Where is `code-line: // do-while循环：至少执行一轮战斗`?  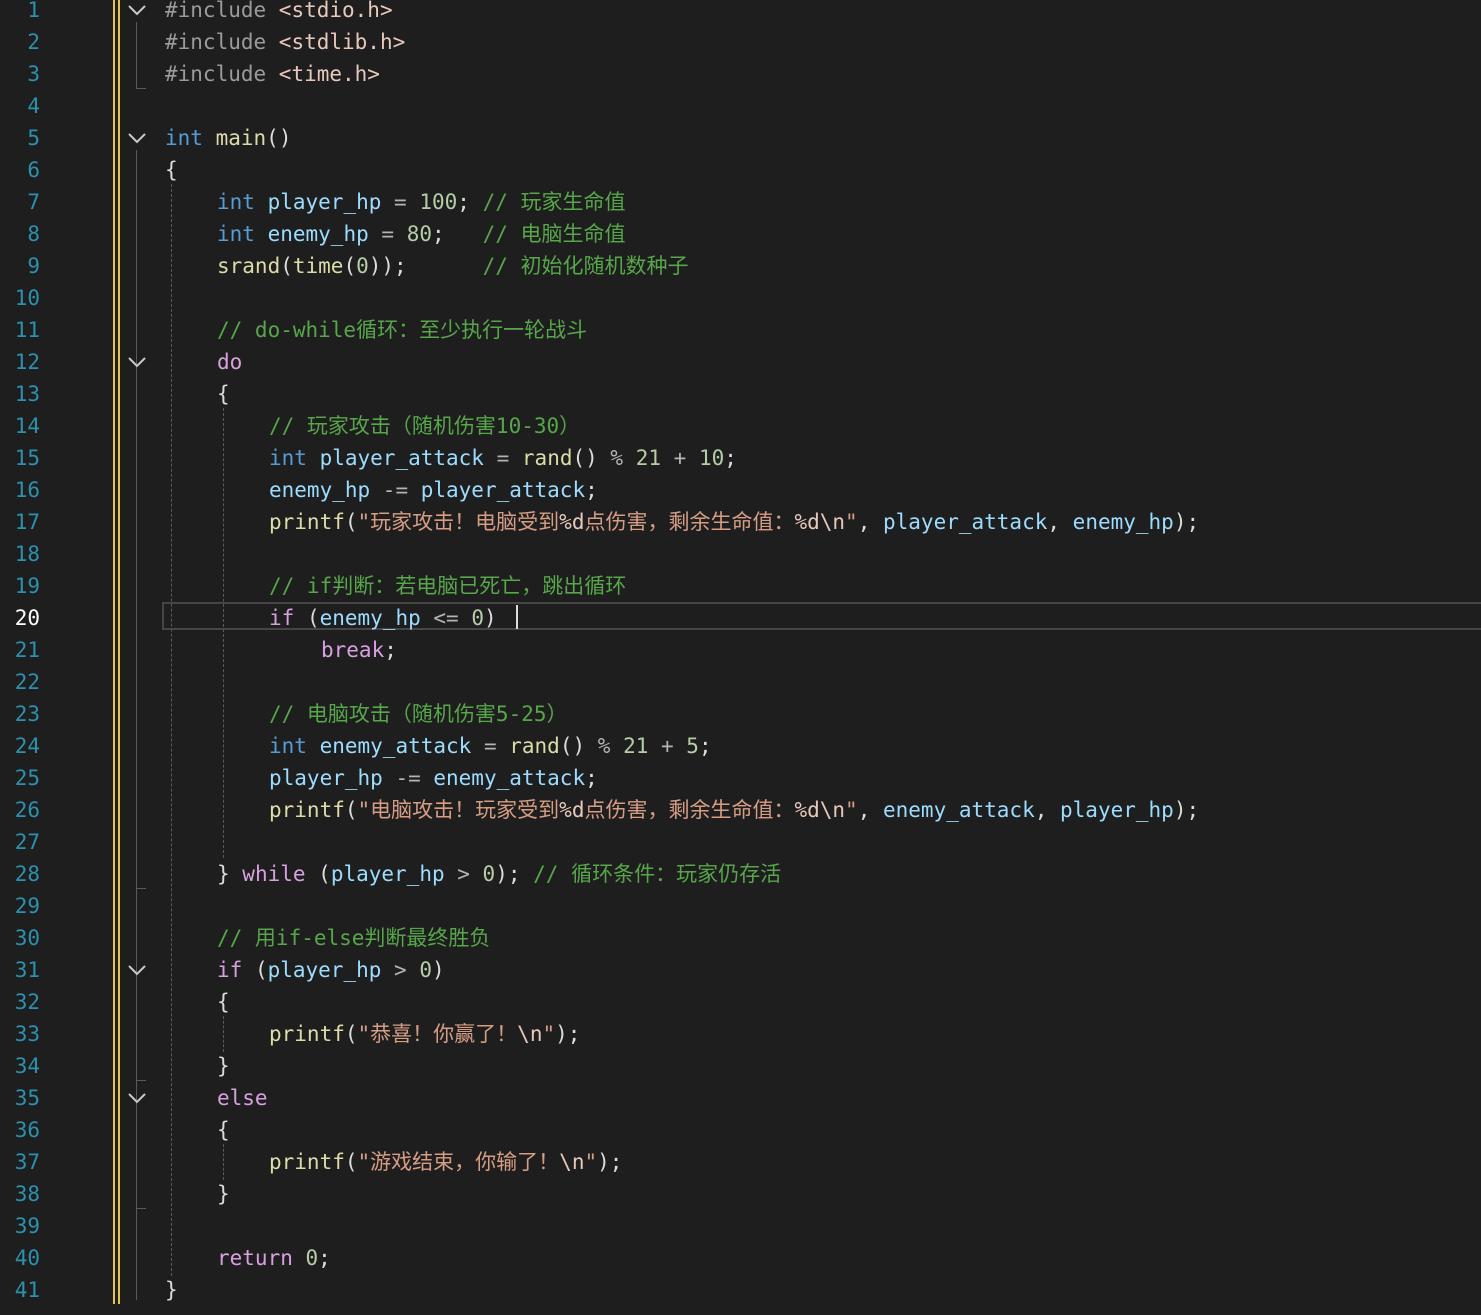
code-line: // do-while循环：至少执行一轮战斗 is located at coordinates (402, 330).